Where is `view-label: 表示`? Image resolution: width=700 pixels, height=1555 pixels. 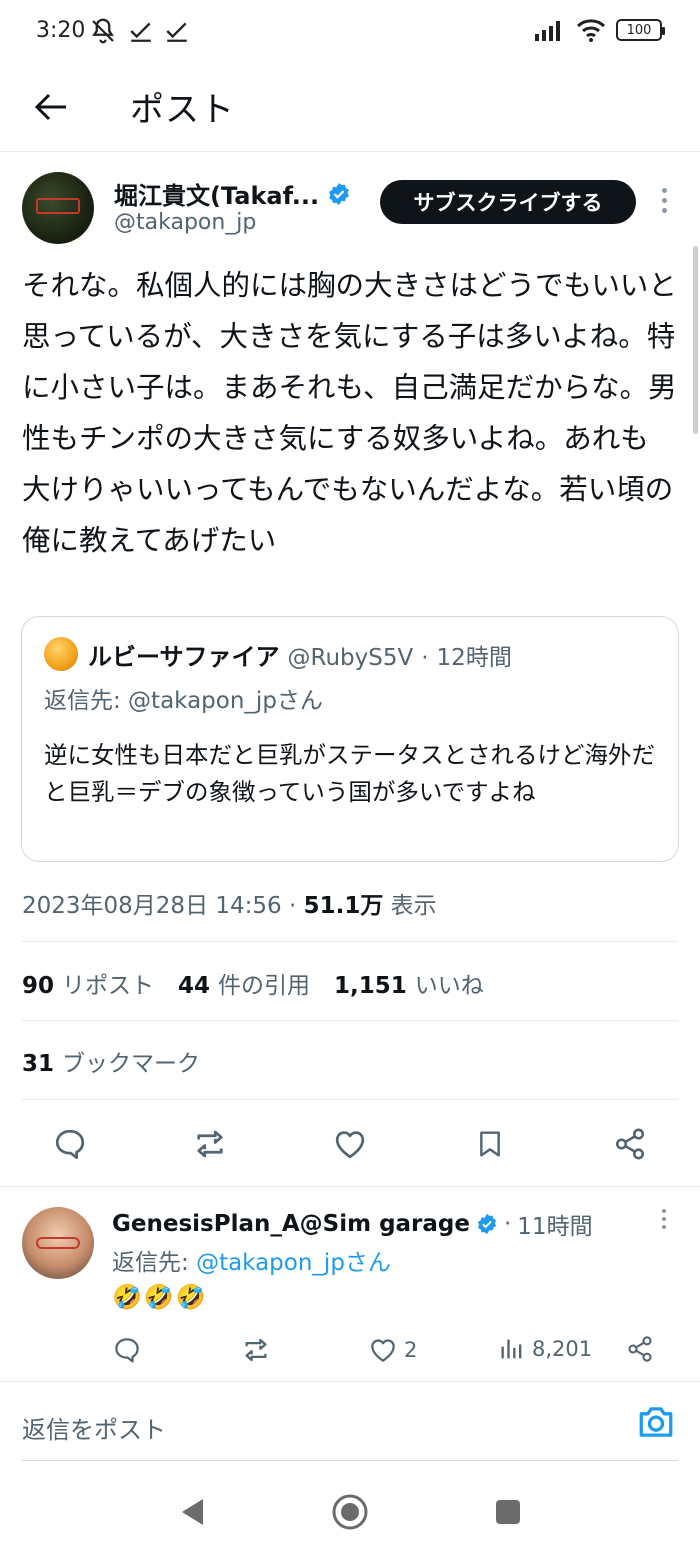
view-label: 表示 is located at coordinates (413, 906).